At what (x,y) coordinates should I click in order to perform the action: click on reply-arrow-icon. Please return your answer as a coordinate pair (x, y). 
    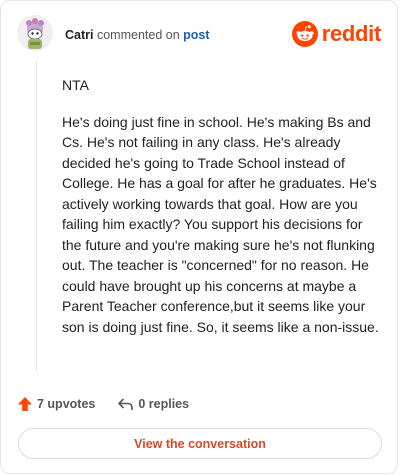
    Looking at the image, I should click on (126, 404).